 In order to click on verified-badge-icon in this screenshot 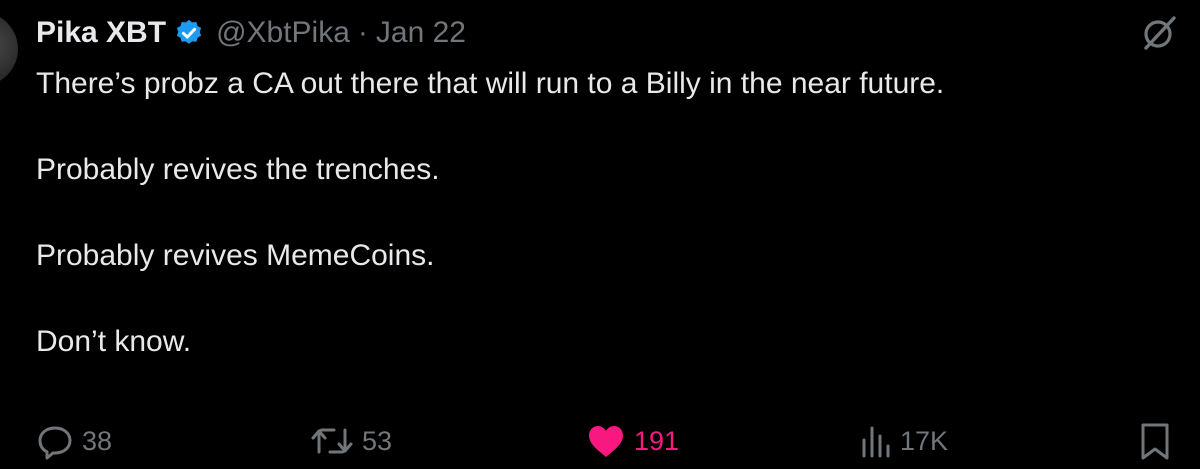, I will do `click(189, 33)`.